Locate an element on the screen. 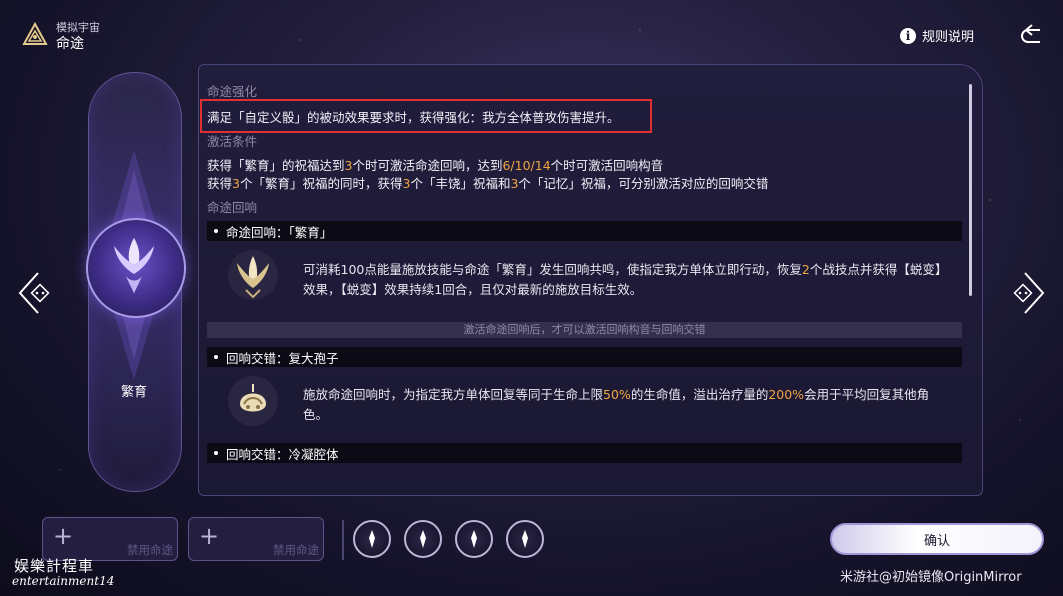  previous-path-arrow-icon is located at coordinates (39, 293).